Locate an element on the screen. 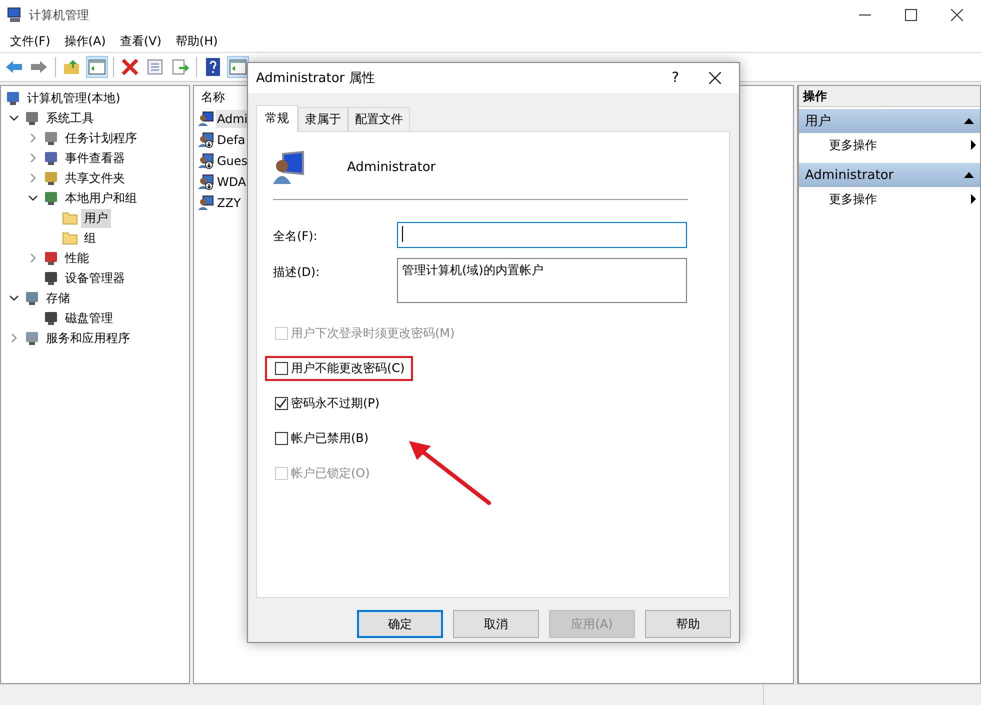 The height and width of the screenshot is (705, 981). checkbox-label: 帐户已锁定(O) is located at coordinates (330, 473).